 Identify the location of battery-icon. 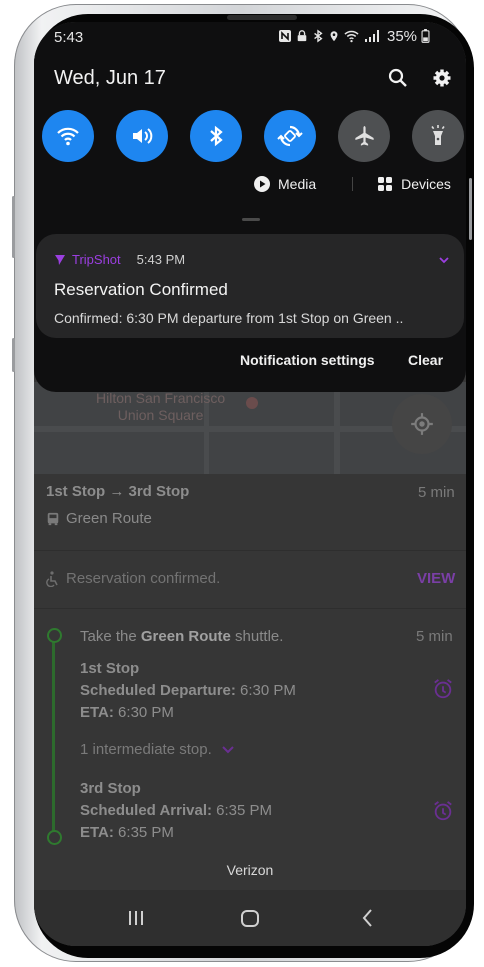
(425, 36).